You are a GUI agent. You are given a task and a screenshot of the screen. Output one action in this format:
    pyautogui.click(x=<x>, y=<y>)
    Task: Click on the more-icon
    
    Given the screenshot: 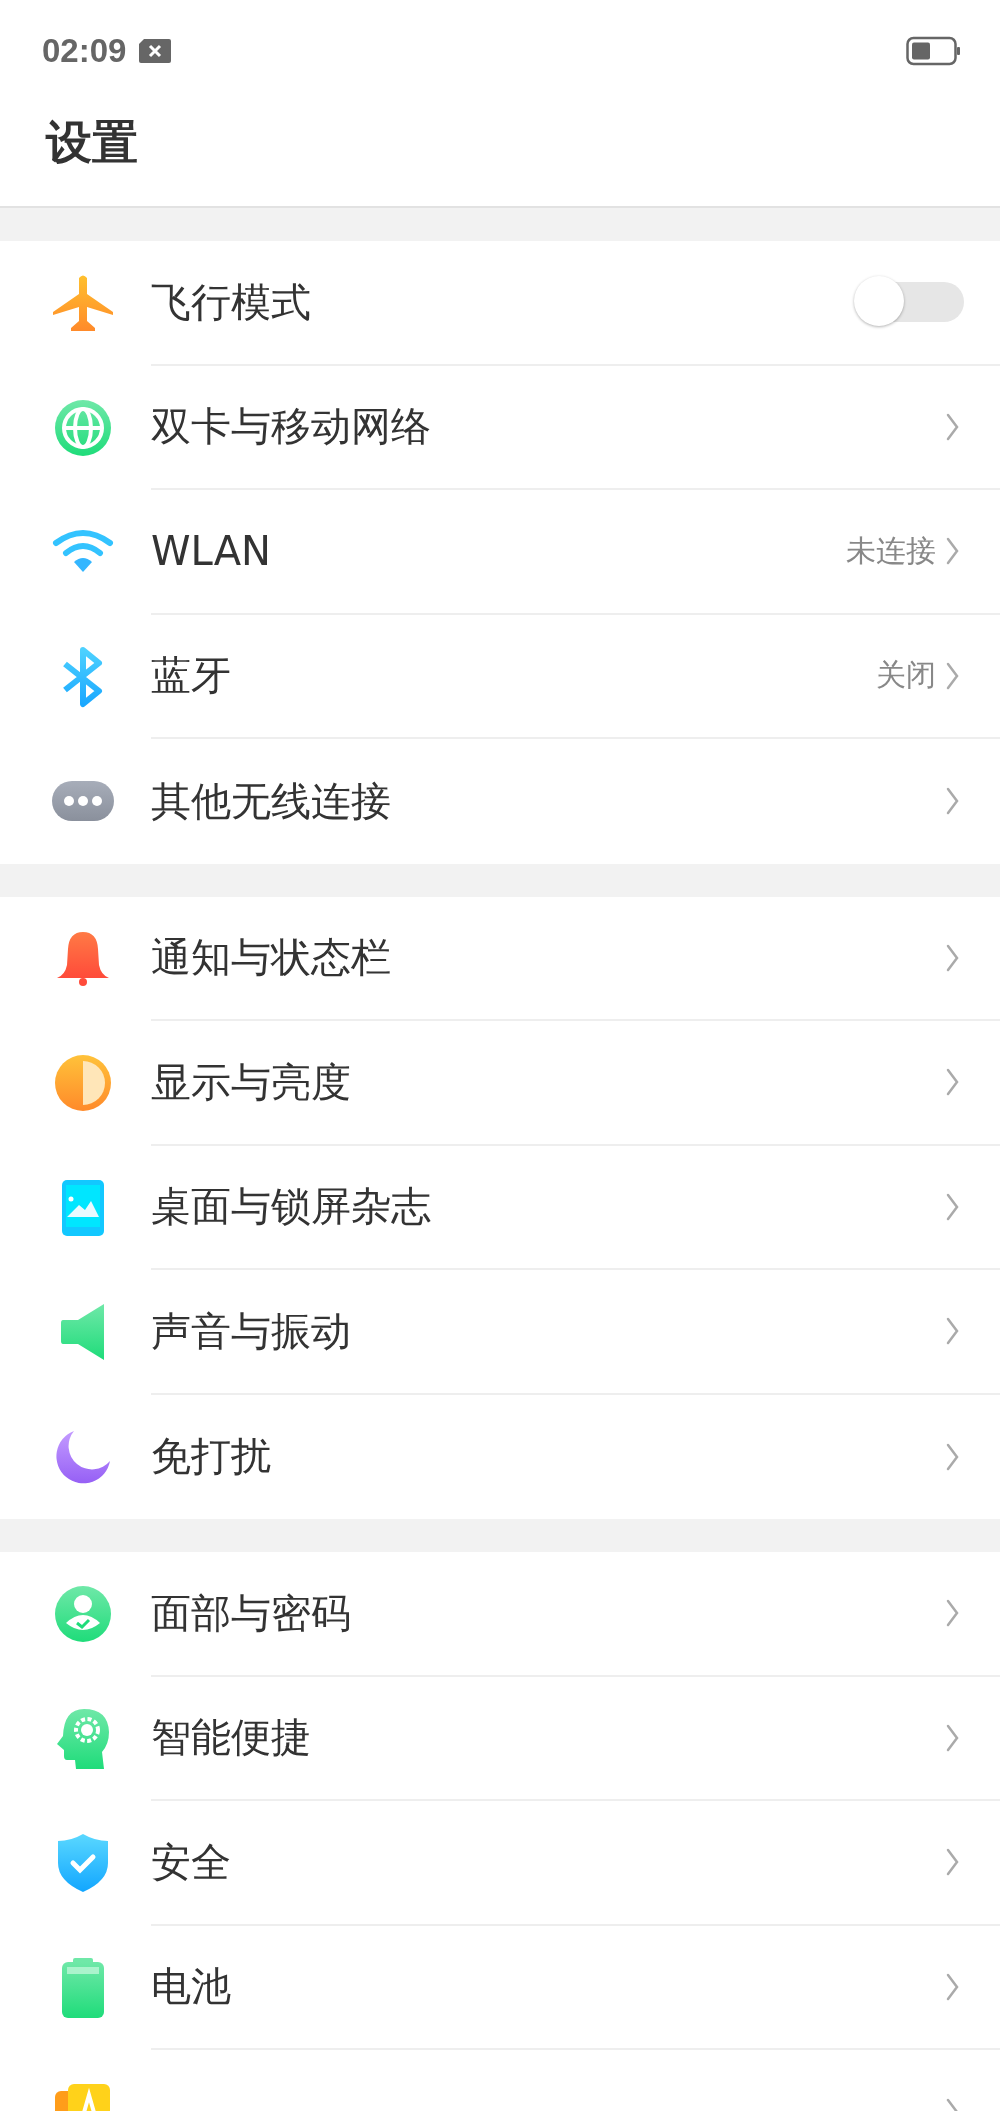 What is the action you would take?
    pyautogui.click(x=83, y=801)
    